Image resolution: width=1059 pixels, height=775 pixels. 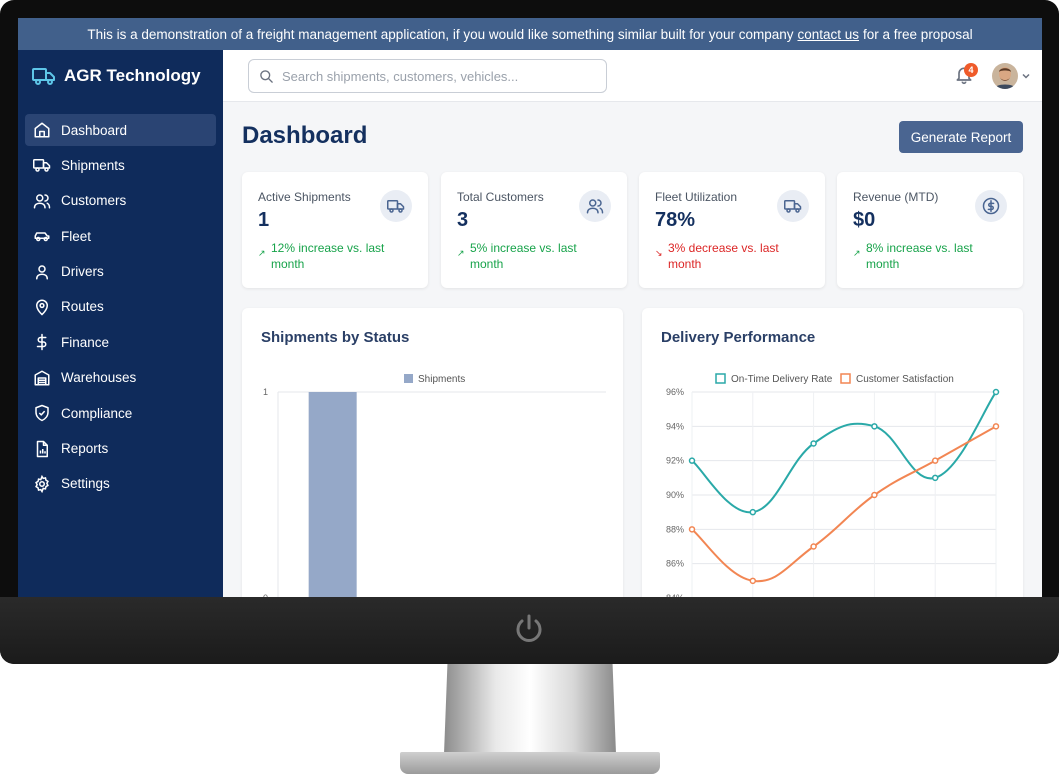 I want to click on stat-trend: ↘ 3% decrease vs. last month, so click(x=730, y=256).